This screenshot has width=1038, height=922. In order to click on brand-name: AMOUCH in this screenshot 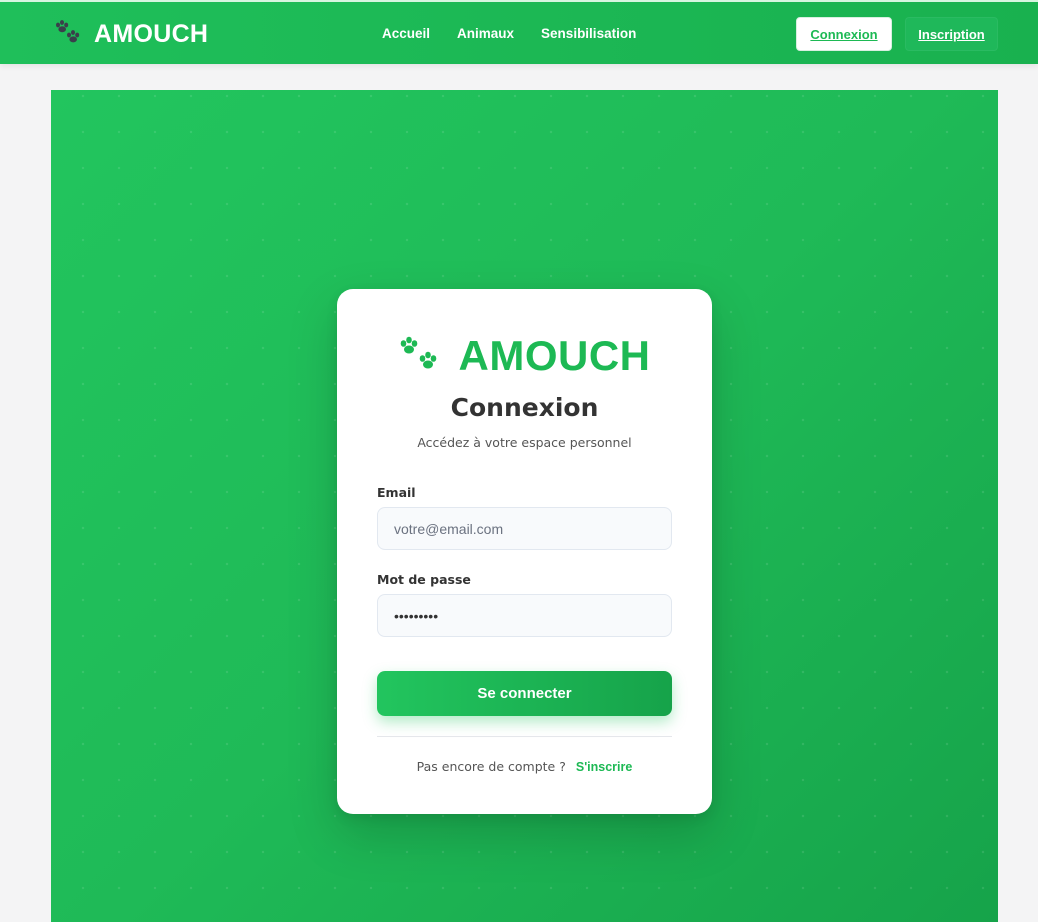, I will do `click(151, 33)`.